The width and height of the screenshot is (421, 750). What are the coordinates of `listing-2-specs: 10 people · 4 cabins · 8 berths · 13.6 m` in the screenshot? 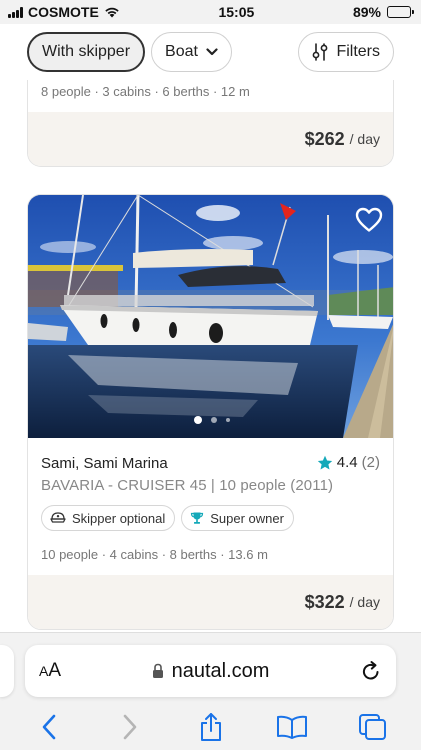 It's located at (154, 554).